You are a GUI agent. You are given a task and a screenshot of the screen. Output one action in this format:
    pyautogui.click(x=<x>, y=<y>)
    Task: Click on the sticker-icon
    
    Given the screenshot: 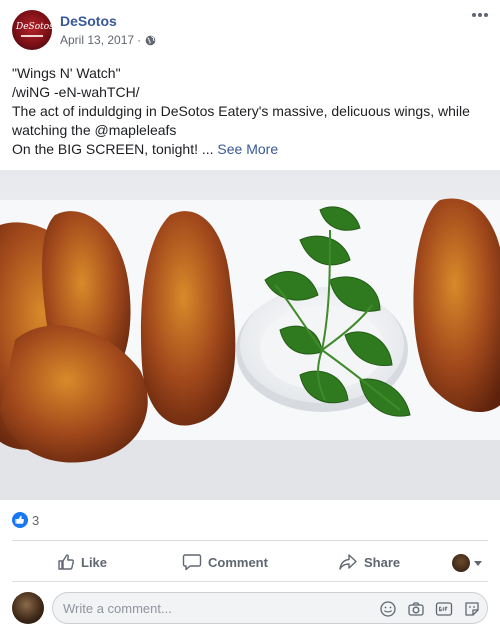 What is the action you would take?
    pyautogui.click(x=472, y=609)
    